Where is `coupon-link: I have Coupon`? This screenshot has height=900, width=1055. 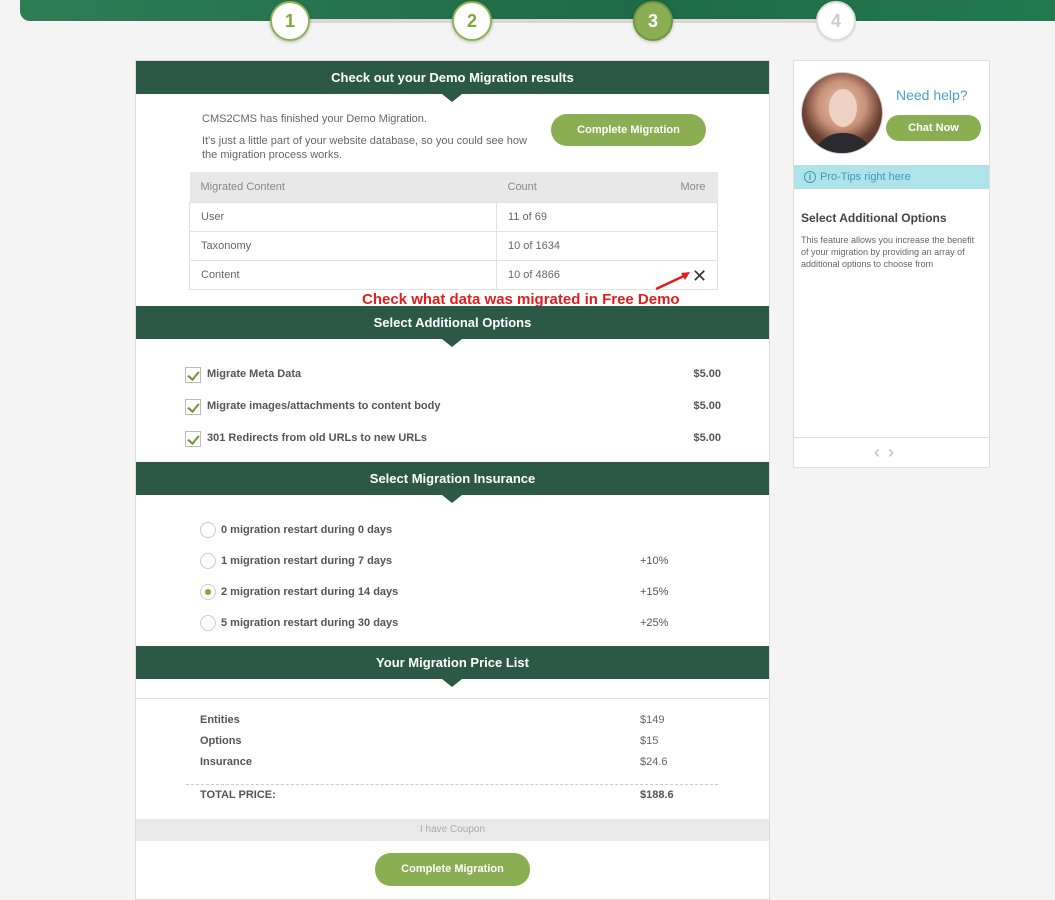
coupon-link: I have Coupon is located at coordinates (452, 830).